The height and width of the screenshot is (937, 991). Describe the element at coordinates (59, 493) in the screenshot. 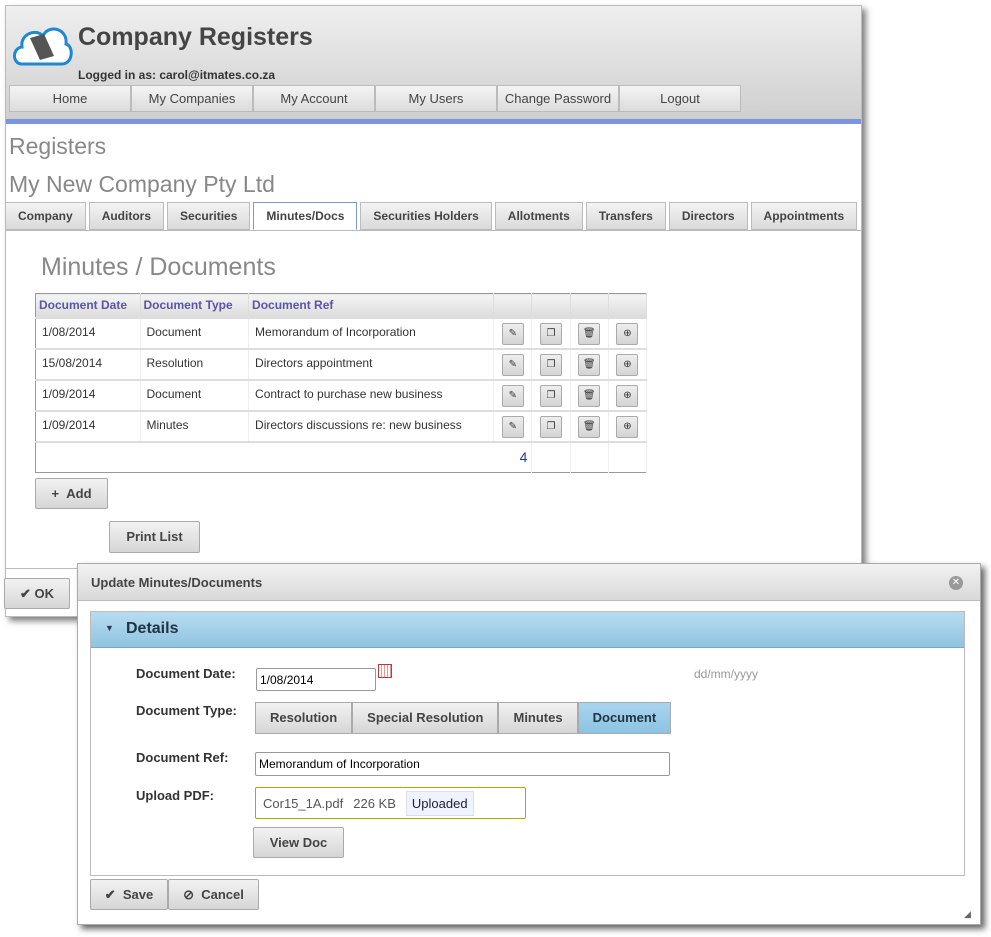

I see `plus-icon: +` at that location.